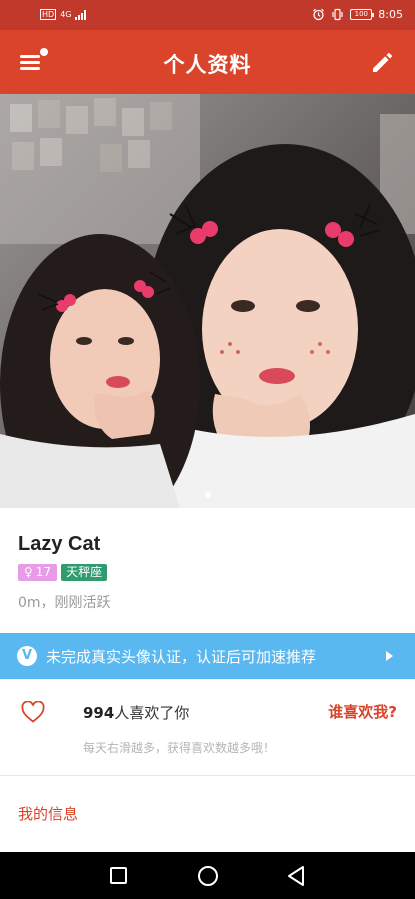  I want to click on clock: 8:05, so click(390, 14).